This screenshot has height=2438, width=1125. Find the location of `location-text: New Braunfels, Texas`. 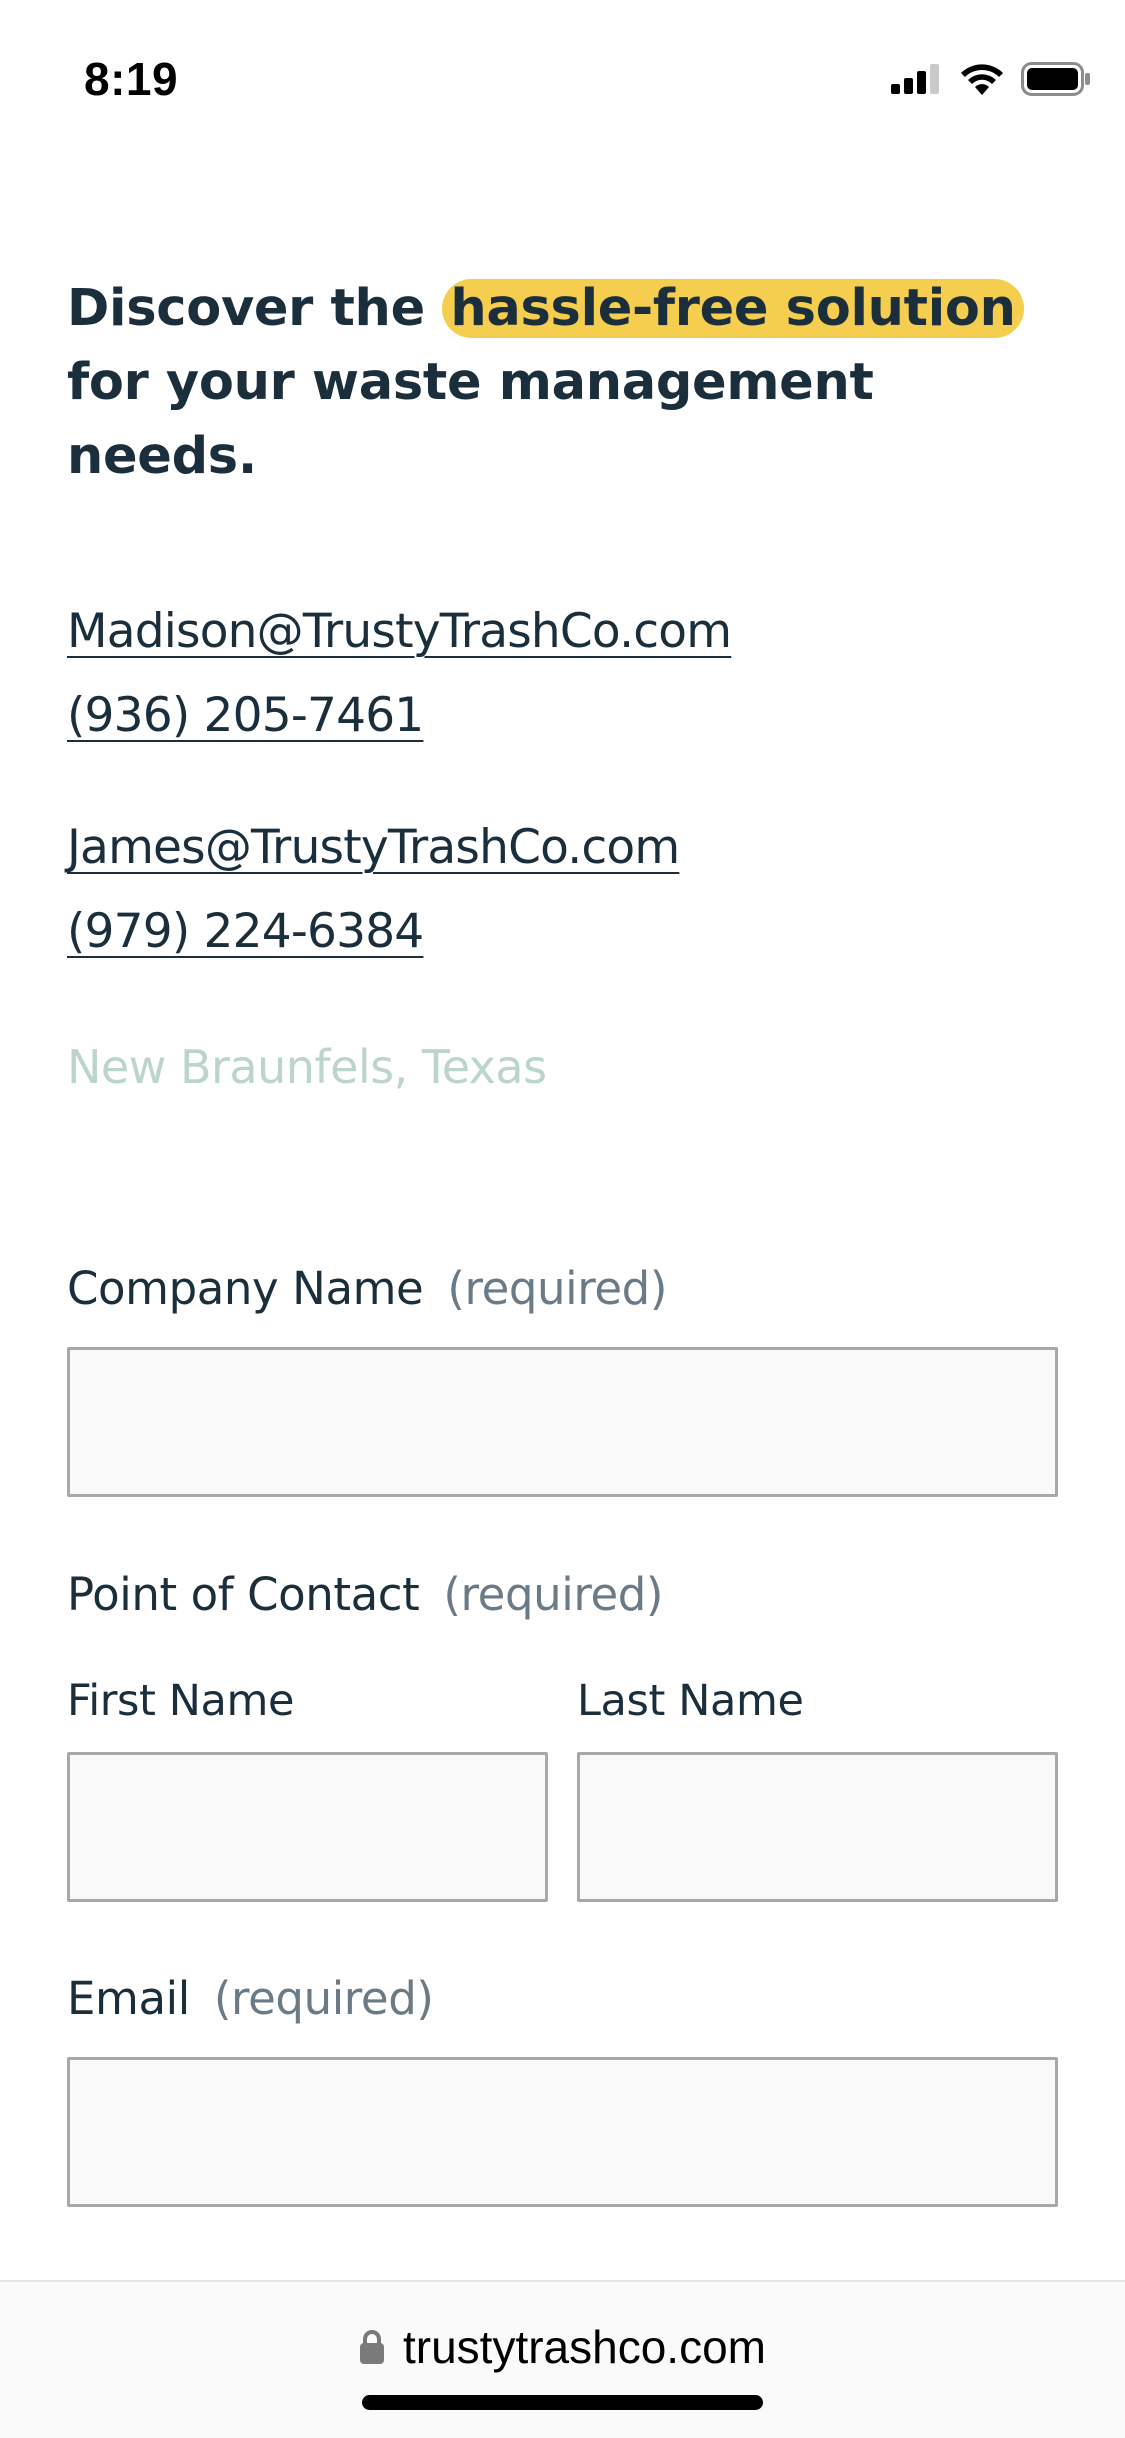

location-text: New Braunfels, Texas is located at coordinates (307, 1067).